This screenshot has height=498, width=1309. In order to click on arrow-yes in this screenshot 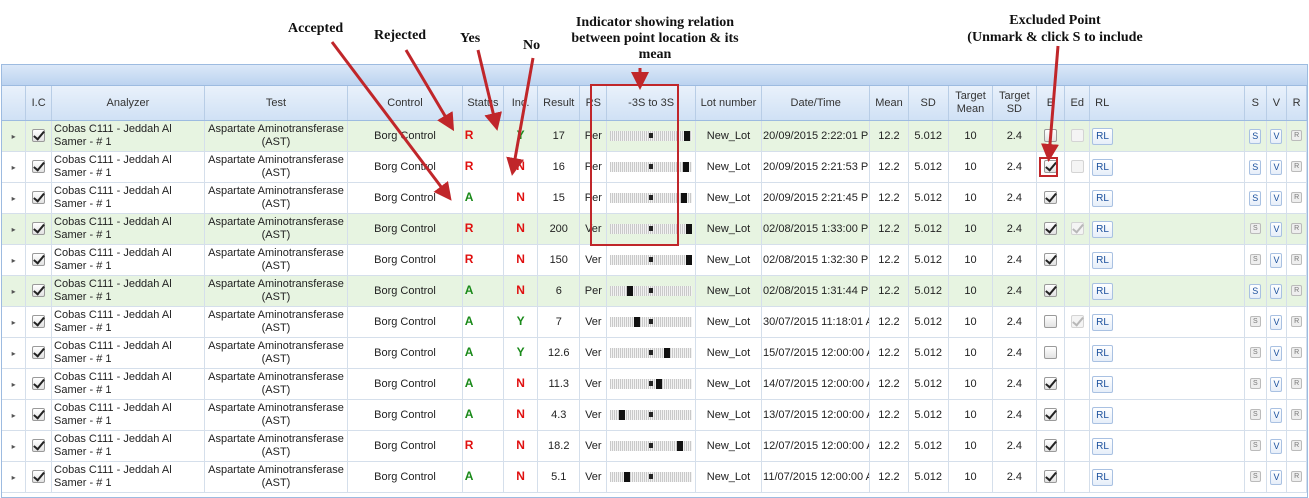, I will do `click(489, 90)`.